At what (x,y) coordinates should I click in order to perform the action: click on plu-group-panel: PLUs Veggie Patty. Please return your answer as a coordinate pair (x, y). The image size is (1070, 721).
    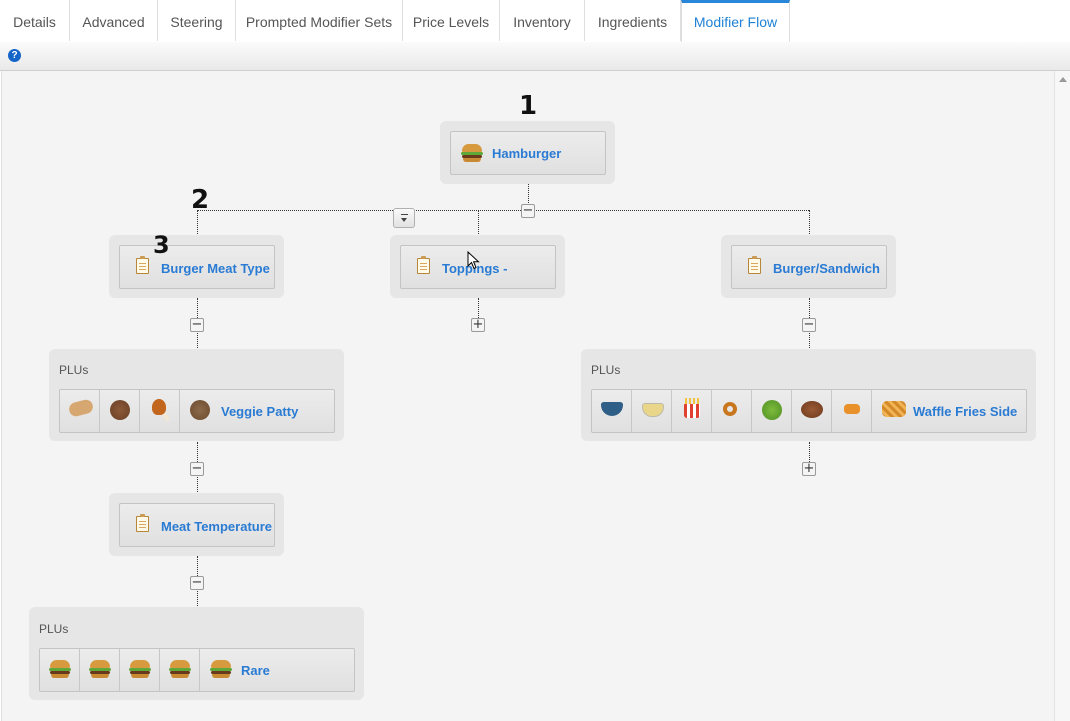
    Looking at the image, I should click on (196, 395).